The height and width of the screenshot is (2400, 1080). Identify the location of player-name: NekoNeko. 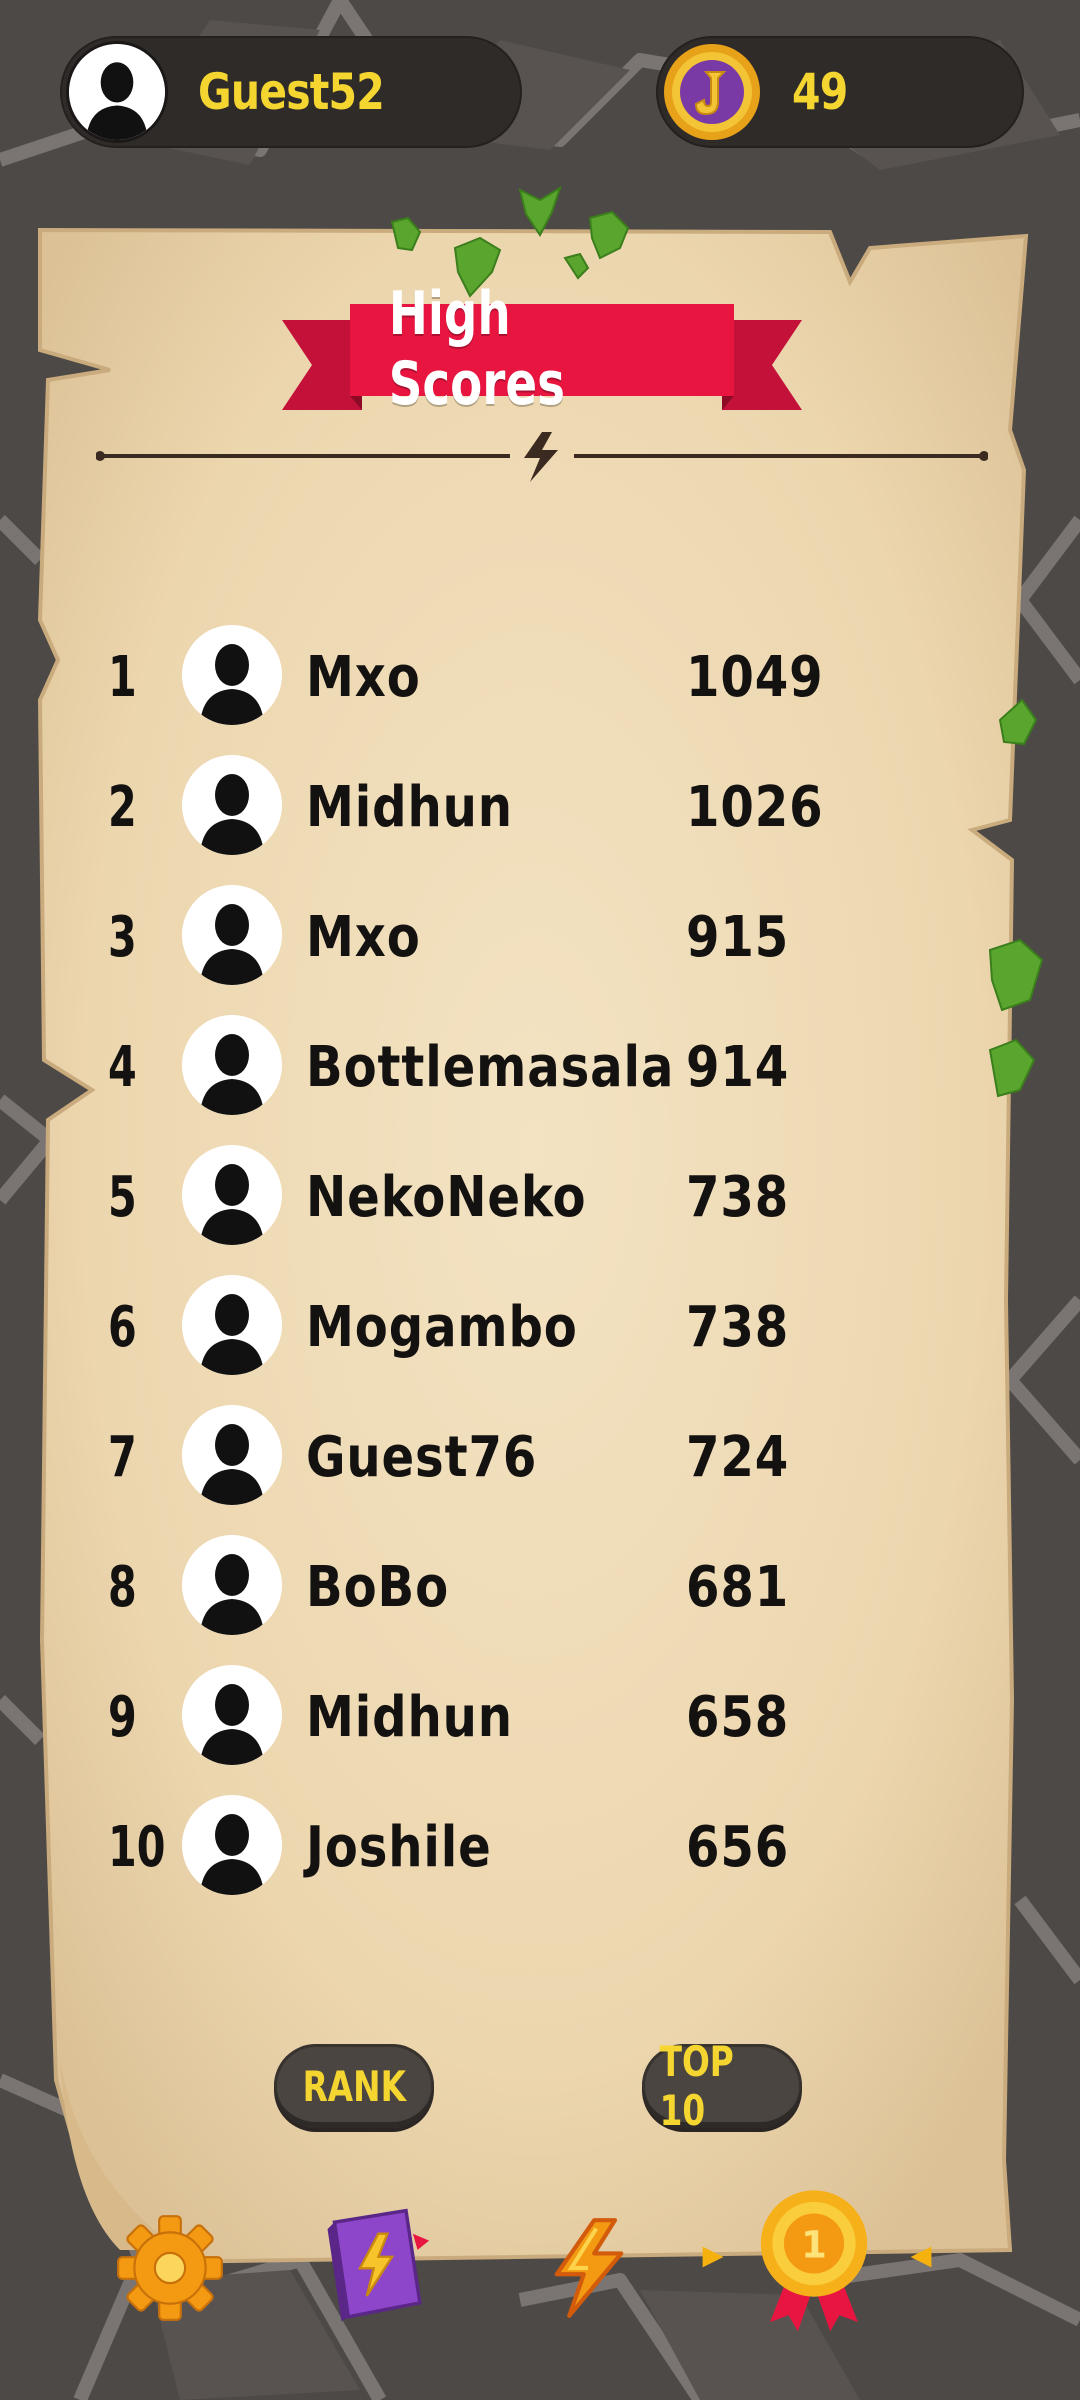
(446, 1197).